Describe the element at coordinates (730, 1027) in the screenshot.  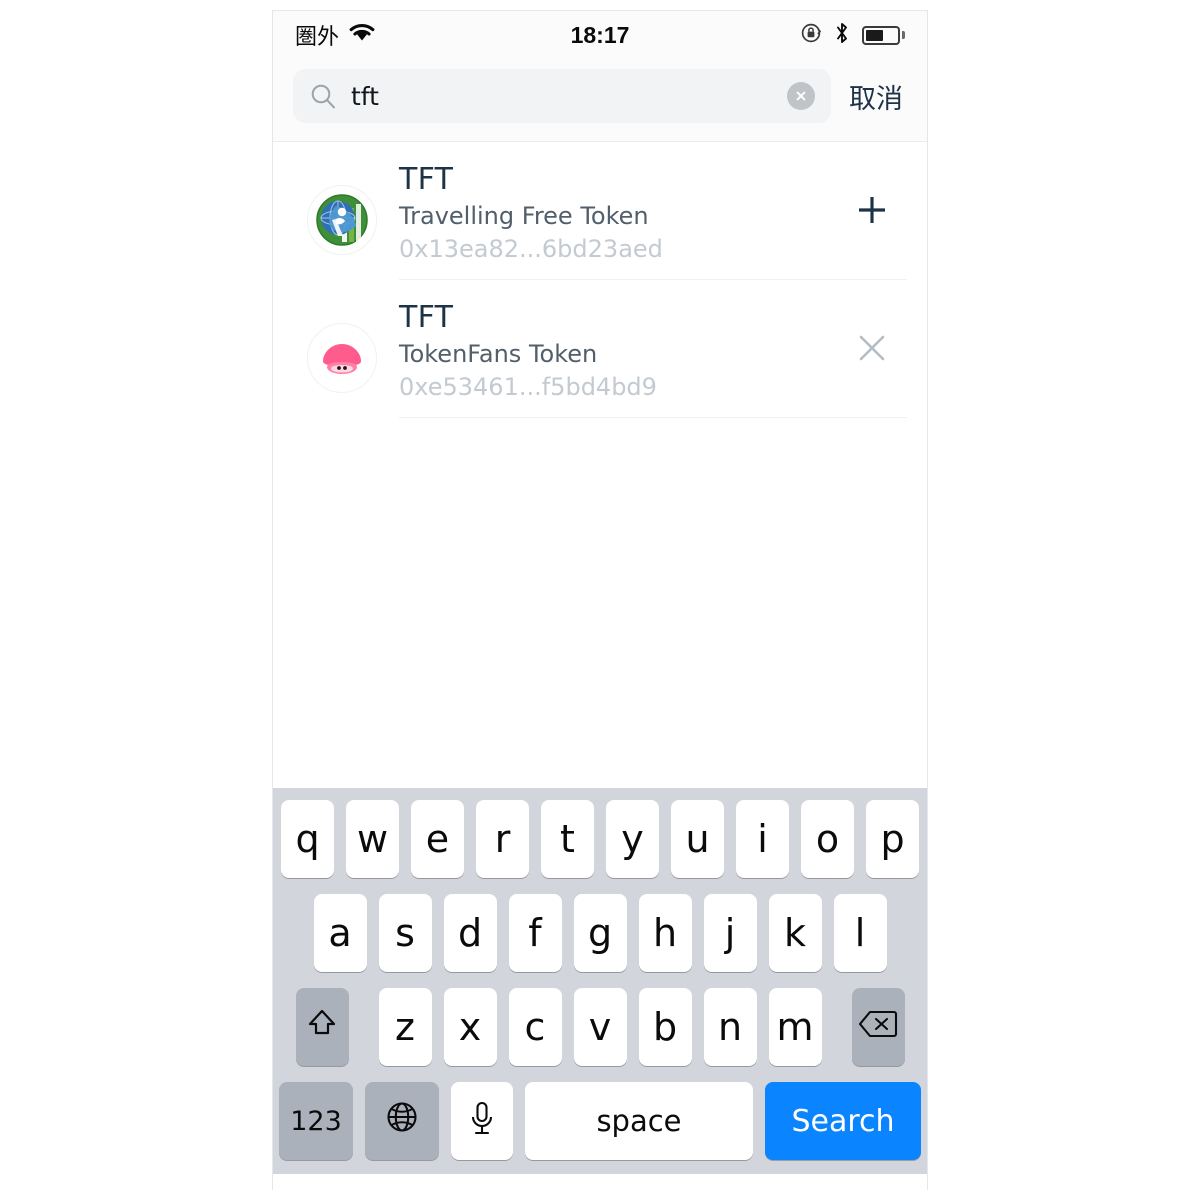
I see `key-n: n` at that location.